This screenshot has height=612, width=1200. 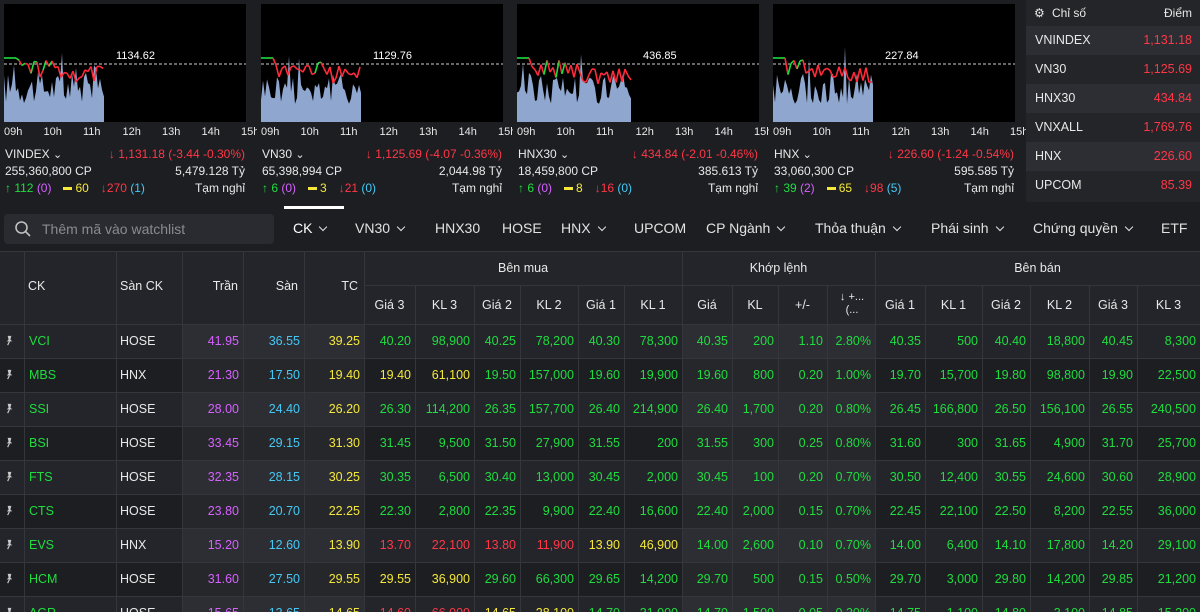 I want to click on index-row: VNXALL 1,769.76, so click(x=1113, y=127).